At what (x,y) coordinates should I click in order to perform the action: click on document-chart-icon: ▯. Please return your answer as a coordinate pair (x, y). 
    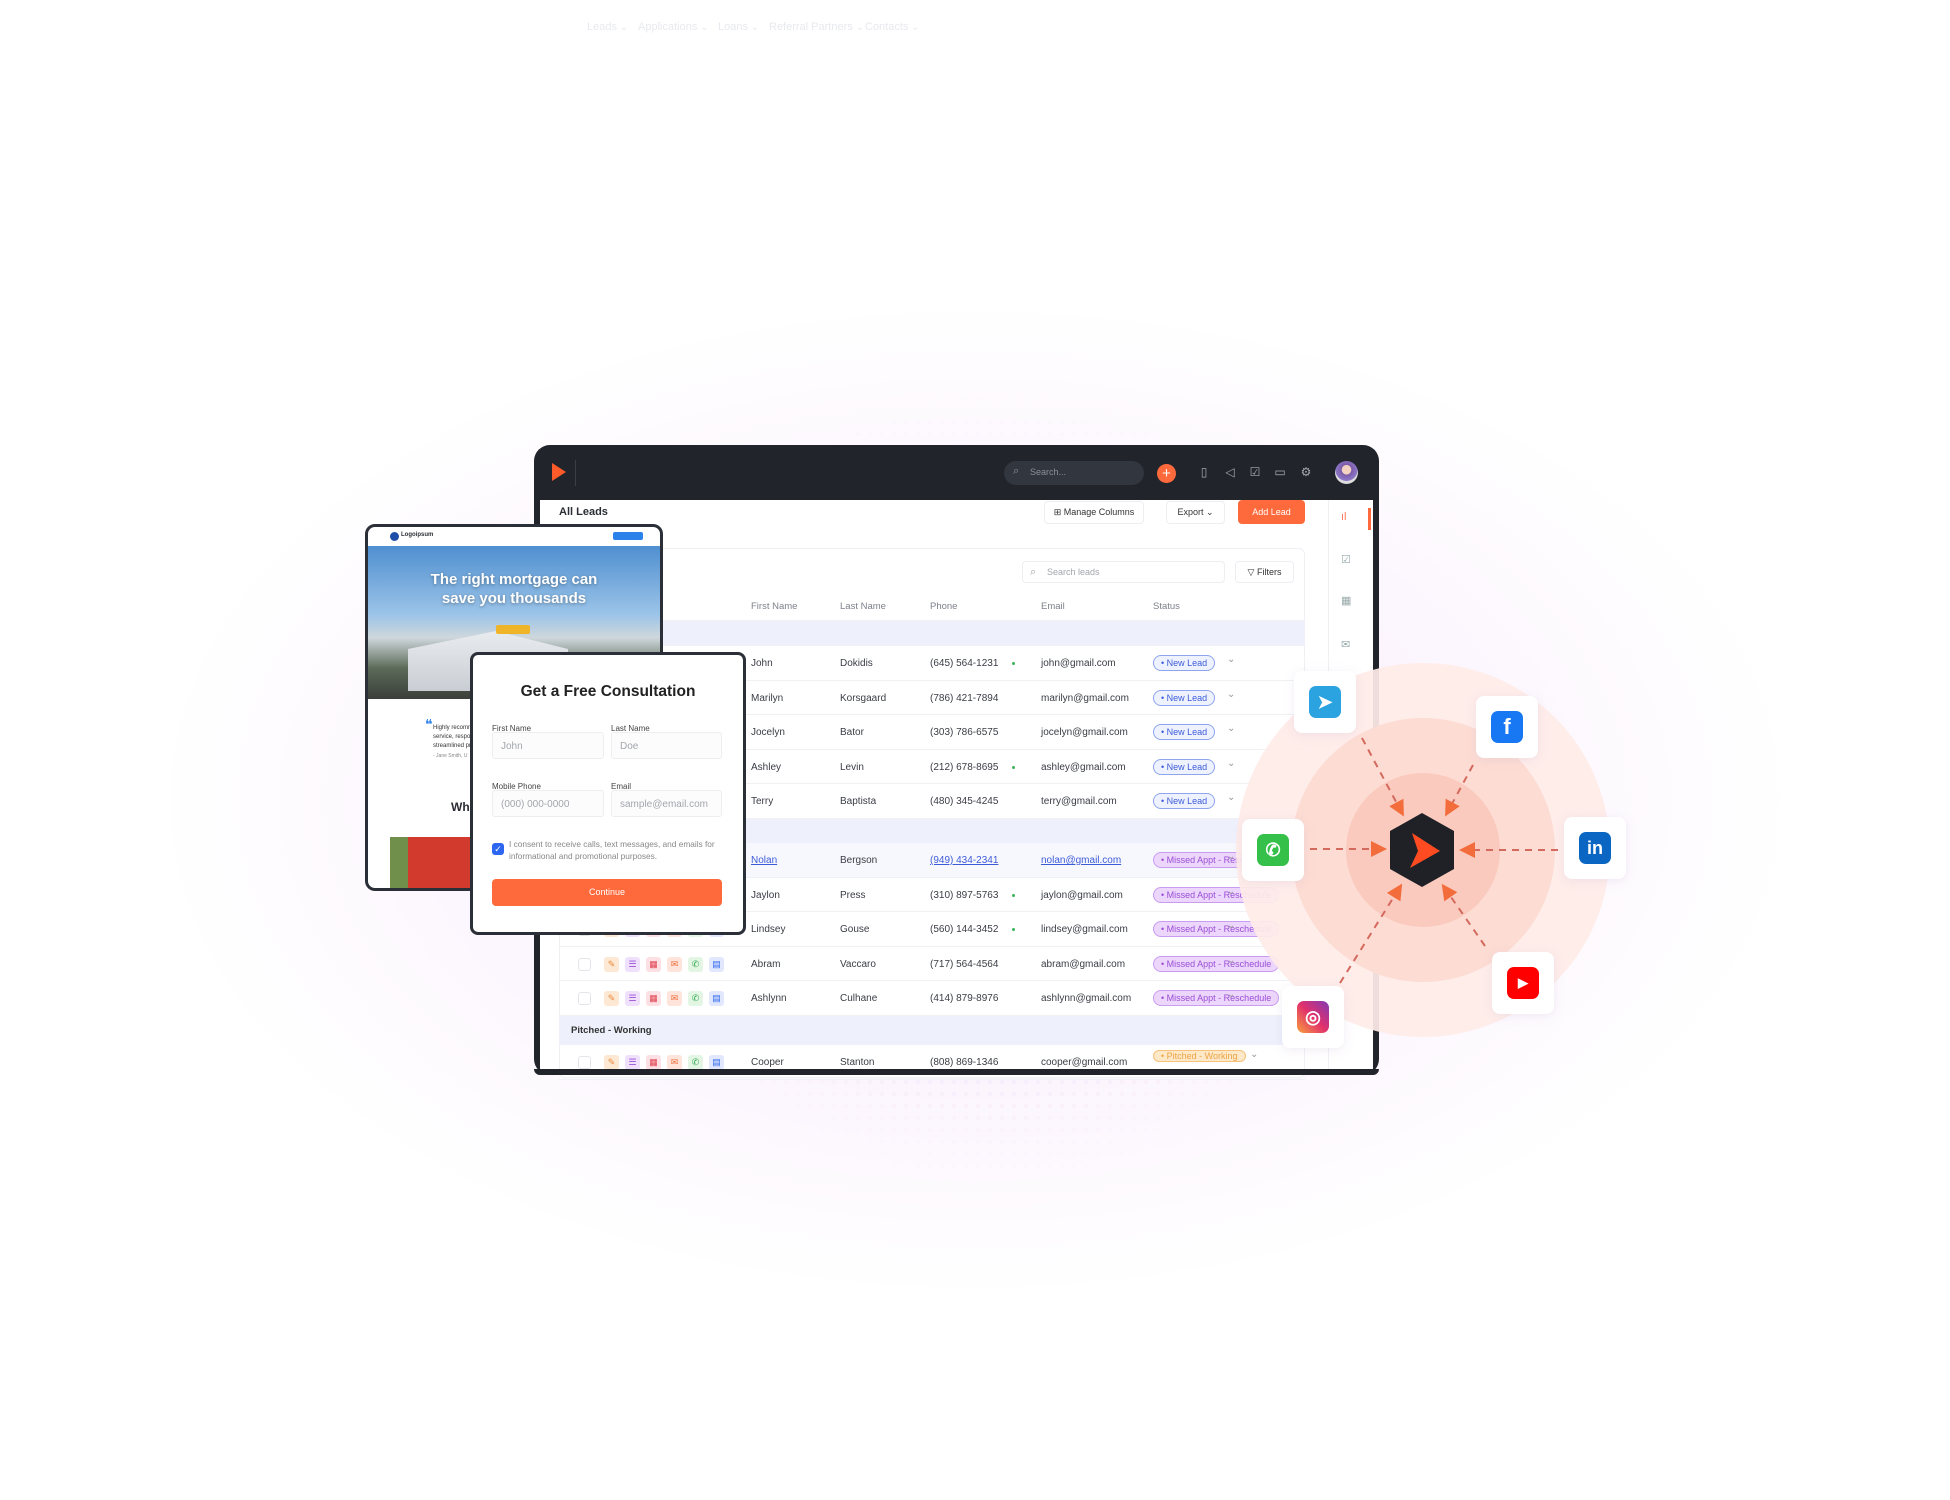
    Looking at the image, I should click on (1204, 472).